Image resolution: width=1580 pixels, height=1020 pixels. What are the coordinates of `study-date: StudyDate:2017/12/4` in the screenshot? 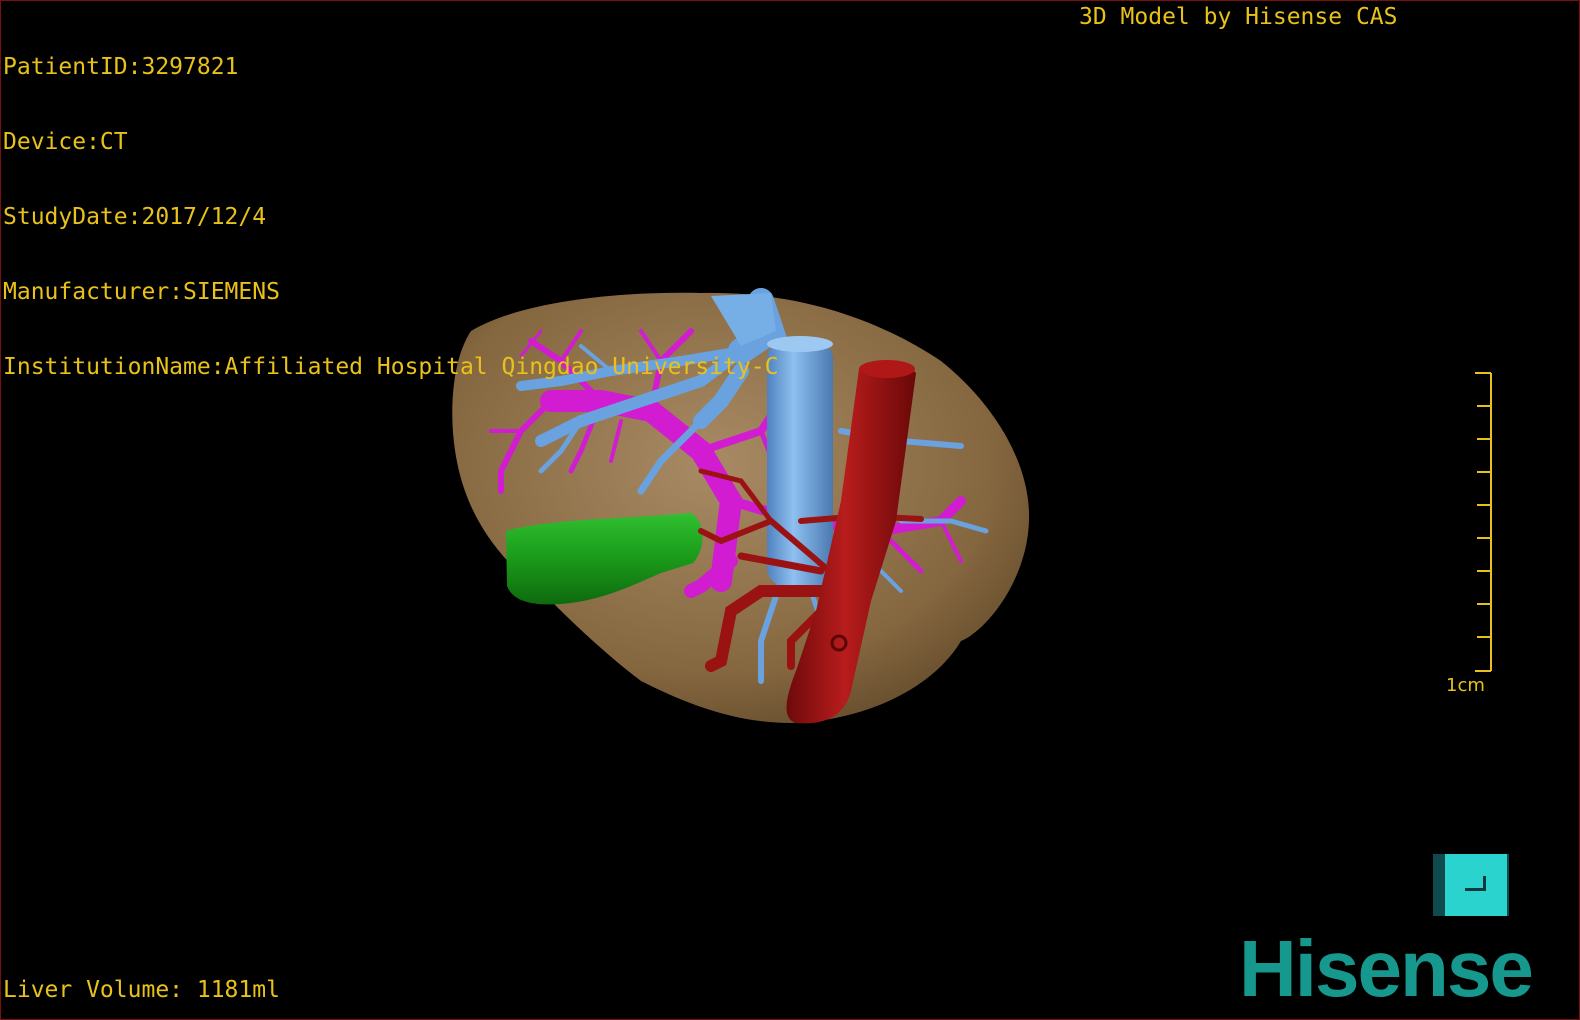 It's located at (135, 217).